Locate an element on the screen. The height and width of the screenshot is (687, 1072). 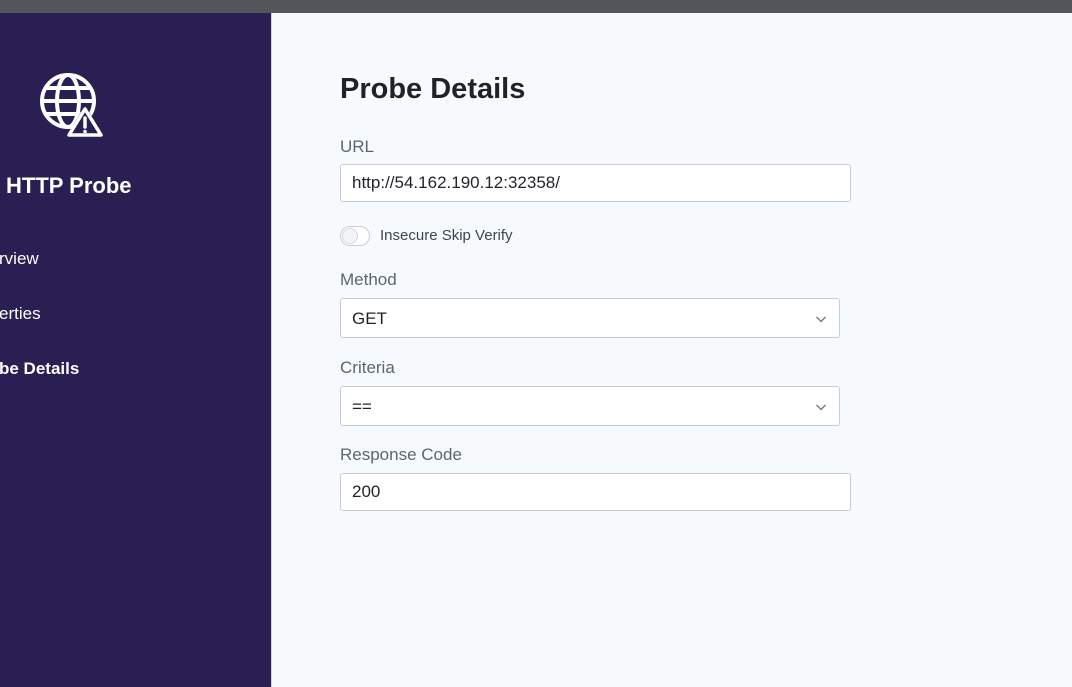
criteria-label: Criteria is located at coordinates (367, 367).